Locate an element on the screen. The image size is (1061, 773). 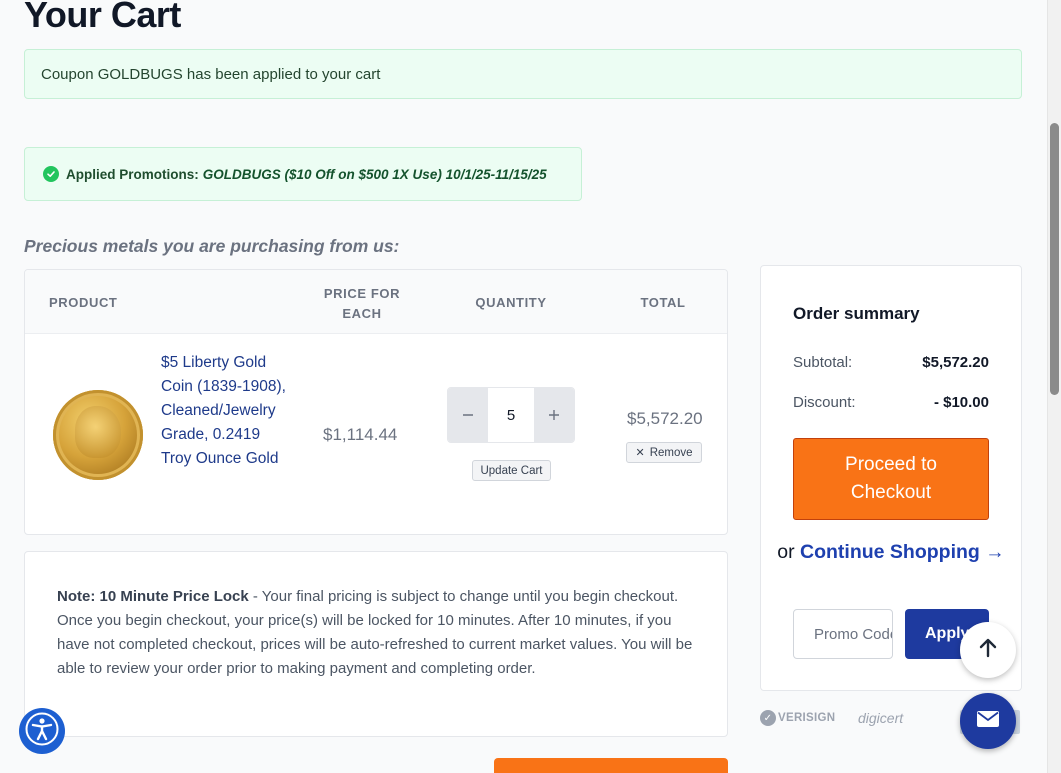
verisign-check-icon: ✓ is located at coordinates (768, 718).